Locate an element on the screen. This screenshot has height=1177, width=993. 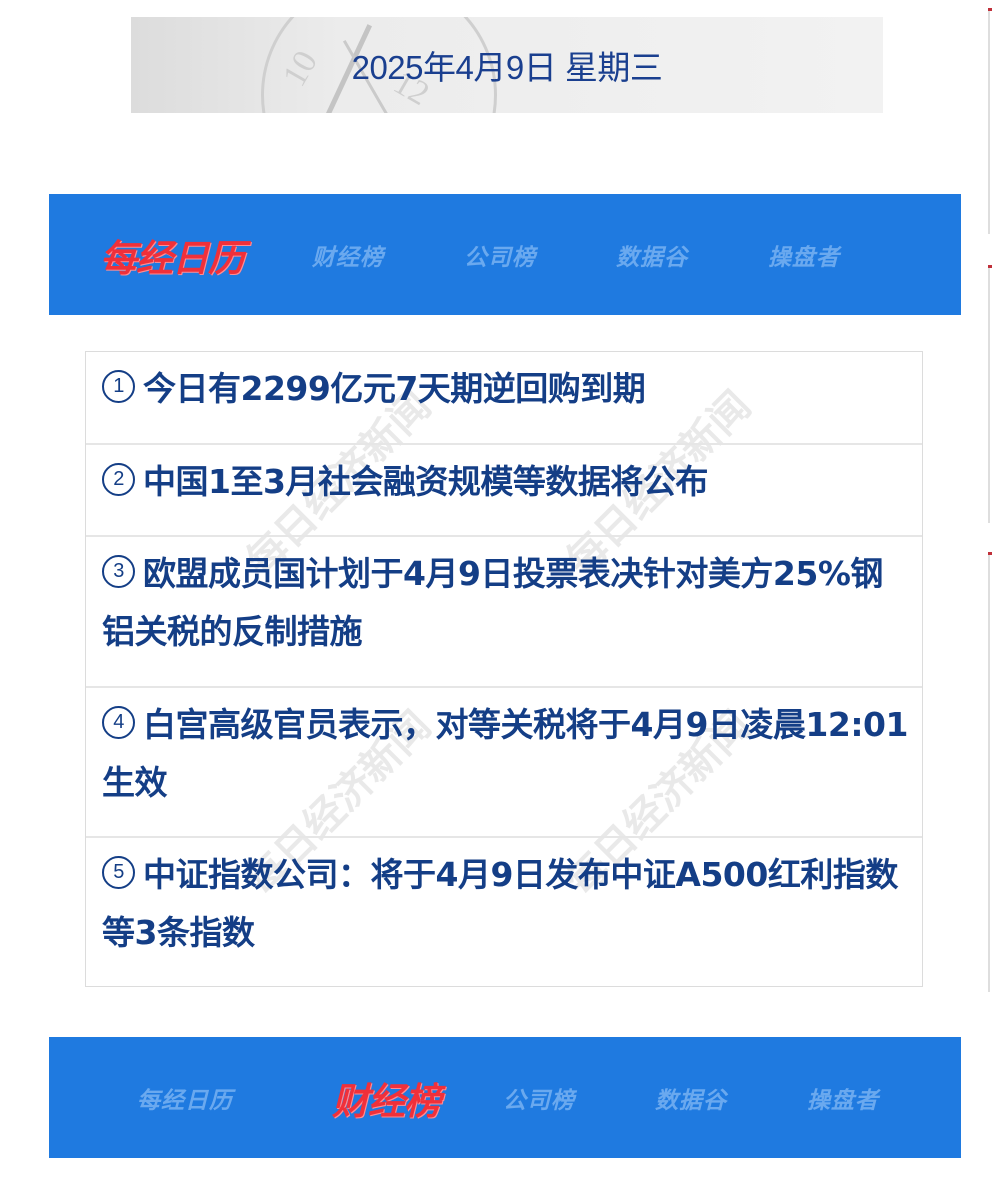
number-circle-icon: 1 is located at coordinates (118, 386).